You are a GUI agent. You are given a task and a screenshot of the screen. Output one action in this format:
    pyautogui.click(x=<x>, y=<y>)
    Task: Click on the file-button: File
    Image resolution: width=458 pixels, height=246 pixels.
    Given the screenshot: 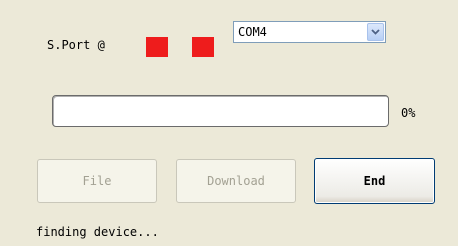 What is the action you would take?
    pyautogui.click(x=97, y=181)
    